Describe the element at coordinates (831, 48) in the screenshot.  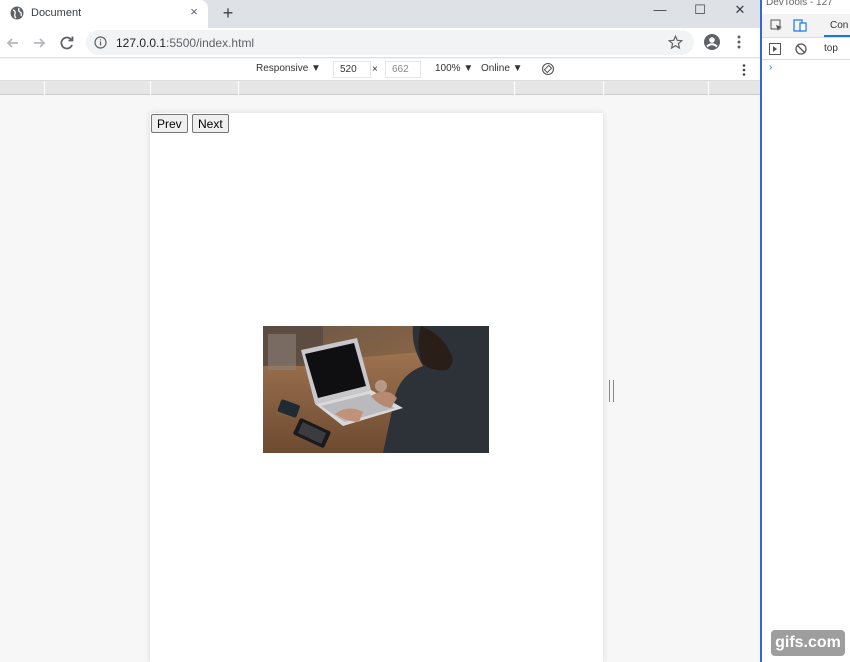
I see `console-context-select: top` at that location.